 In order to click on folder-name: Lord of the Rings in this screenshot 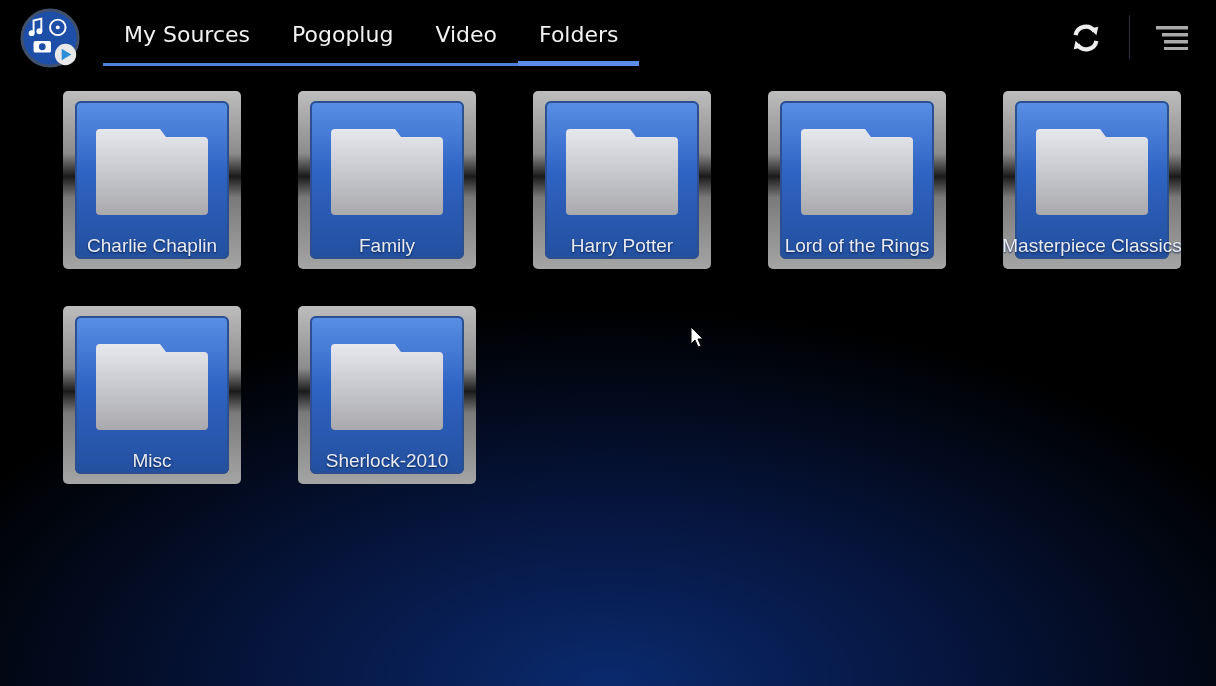, I will do `click(857, 246)`.